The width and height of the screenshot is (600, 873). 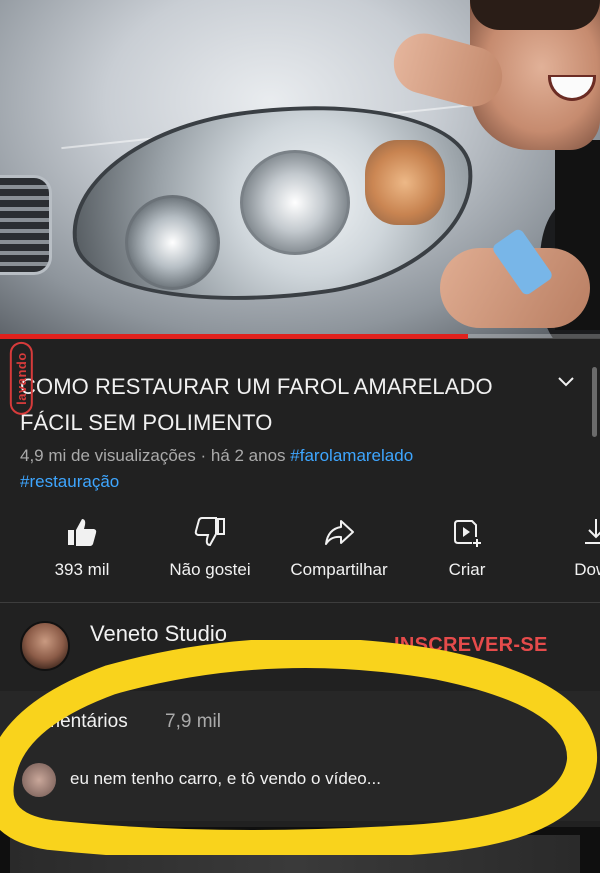 I want to click on channel-name: Veneto Studio, so click(x=158, y=634).